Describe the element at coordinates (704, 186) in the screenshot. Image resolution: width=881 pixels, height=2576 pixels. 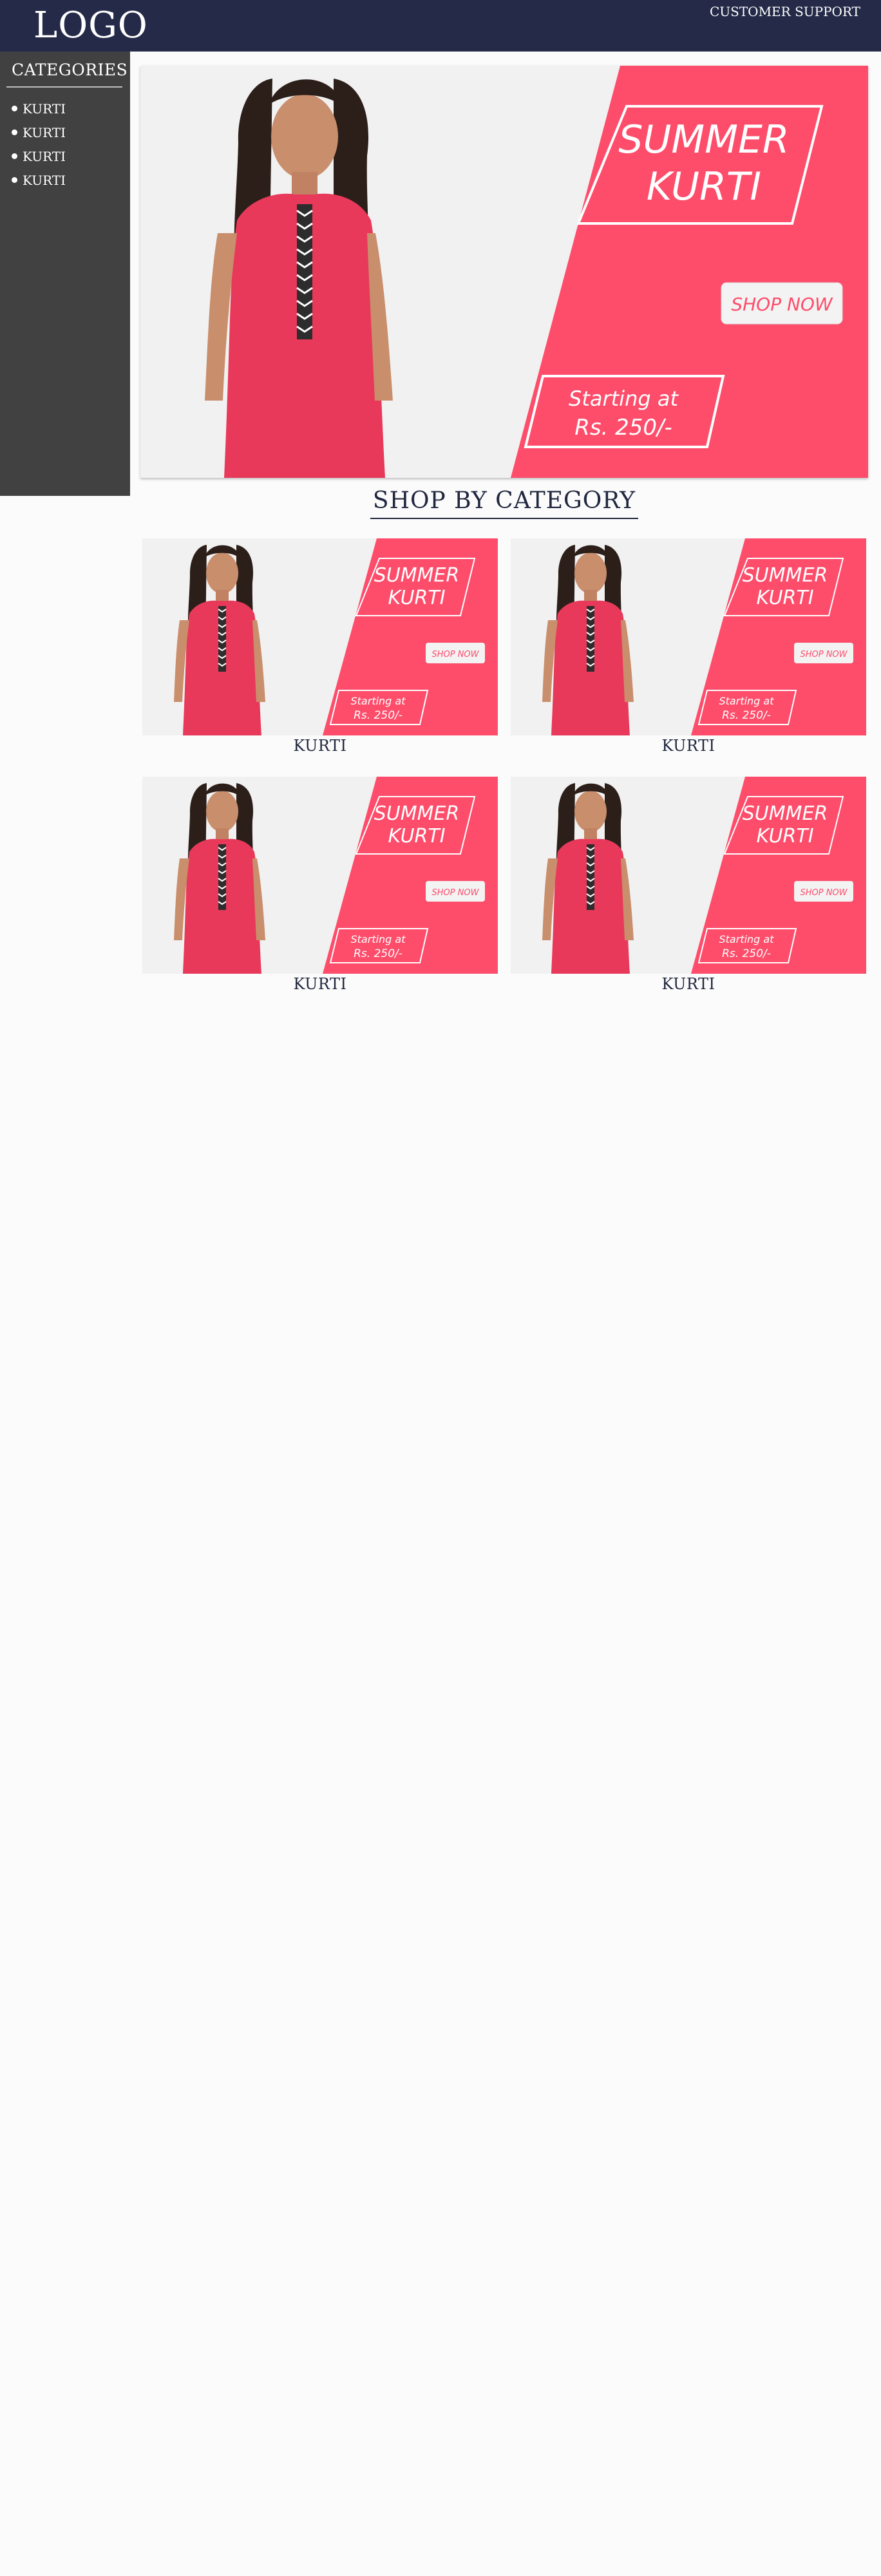
I see `hero-headline-line2: KURTI` at that location.